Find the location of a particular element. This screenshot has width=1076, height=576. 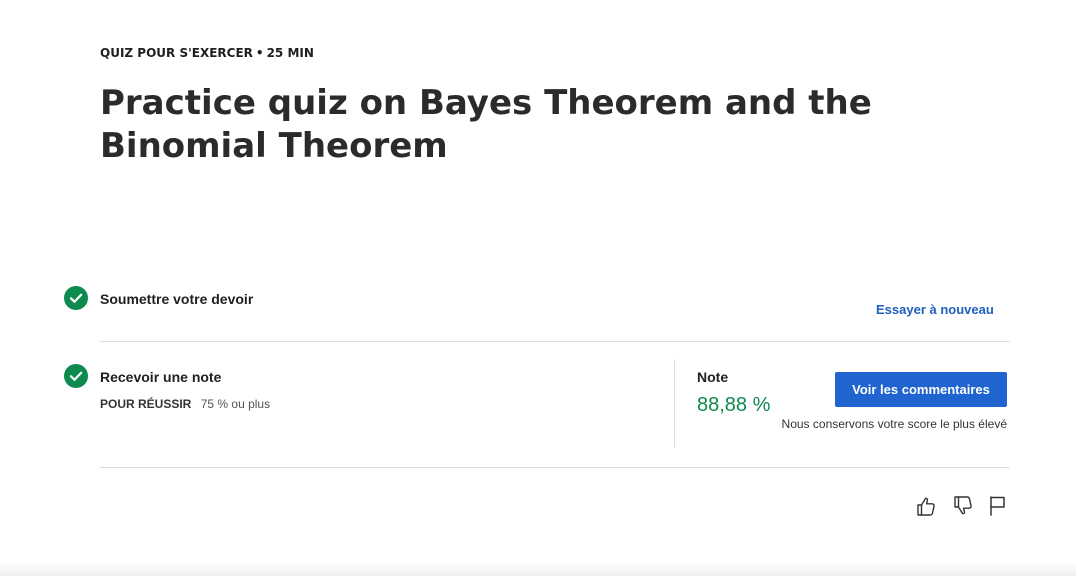

thumbs-up-icon is located at coordinates (926, 506).